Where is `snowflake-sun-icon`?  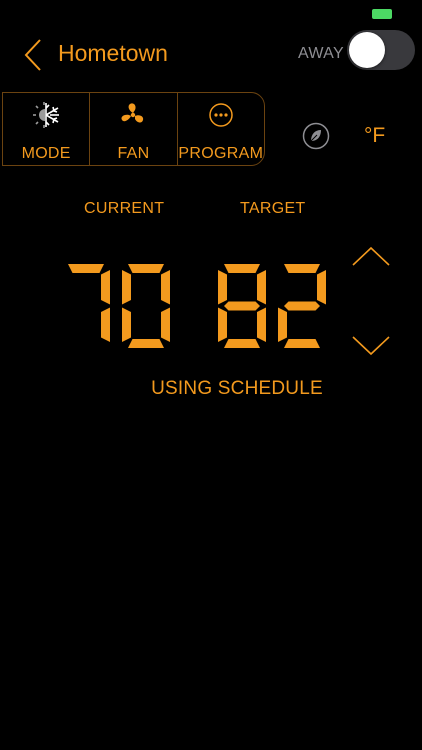 snowflake-sun-icon is located at coordinates (46, 115).